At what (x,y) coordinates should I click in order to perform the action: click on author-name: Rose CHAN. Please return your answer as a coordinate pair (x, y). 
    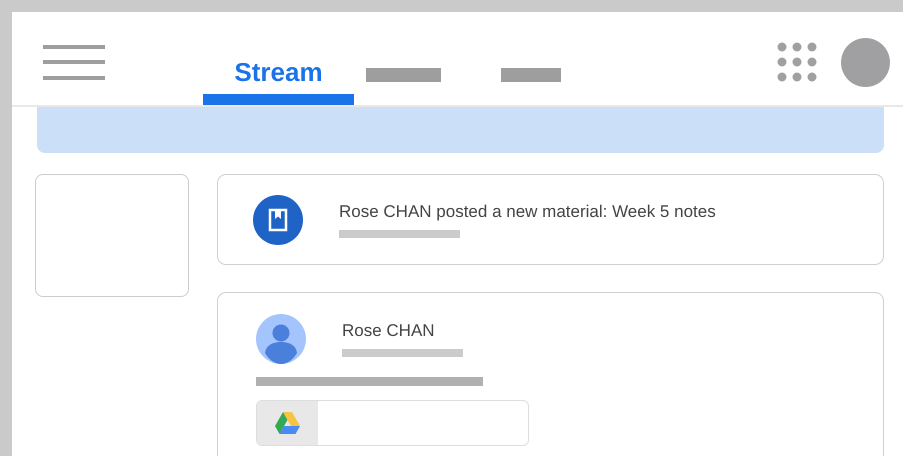
    Looking at the image, I should click on (389, 331).